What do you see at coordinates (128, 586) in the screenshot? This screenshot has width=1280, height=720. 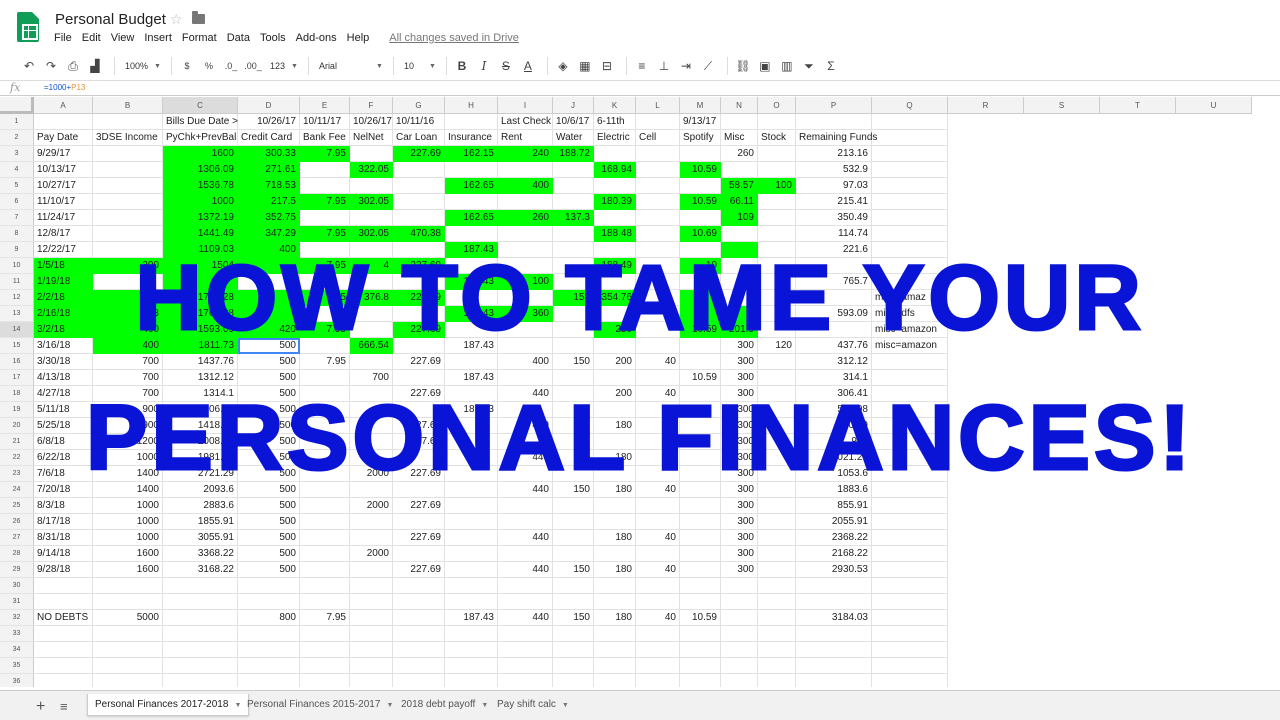 I see `cell-b30` at bounding box center [128, 586].